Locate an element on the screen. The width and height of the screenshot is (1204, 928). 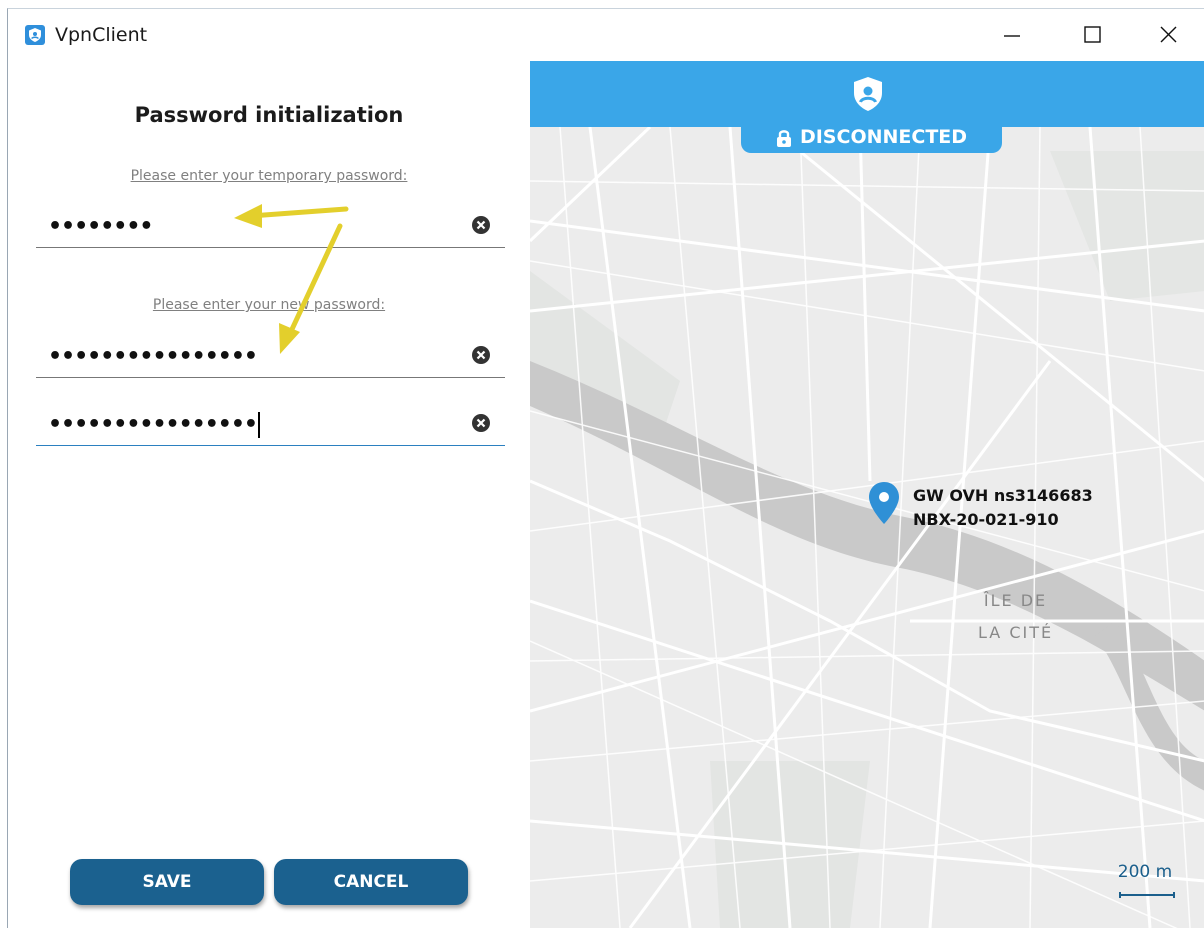
app-shield-icon is located at coordinates (35, 35).